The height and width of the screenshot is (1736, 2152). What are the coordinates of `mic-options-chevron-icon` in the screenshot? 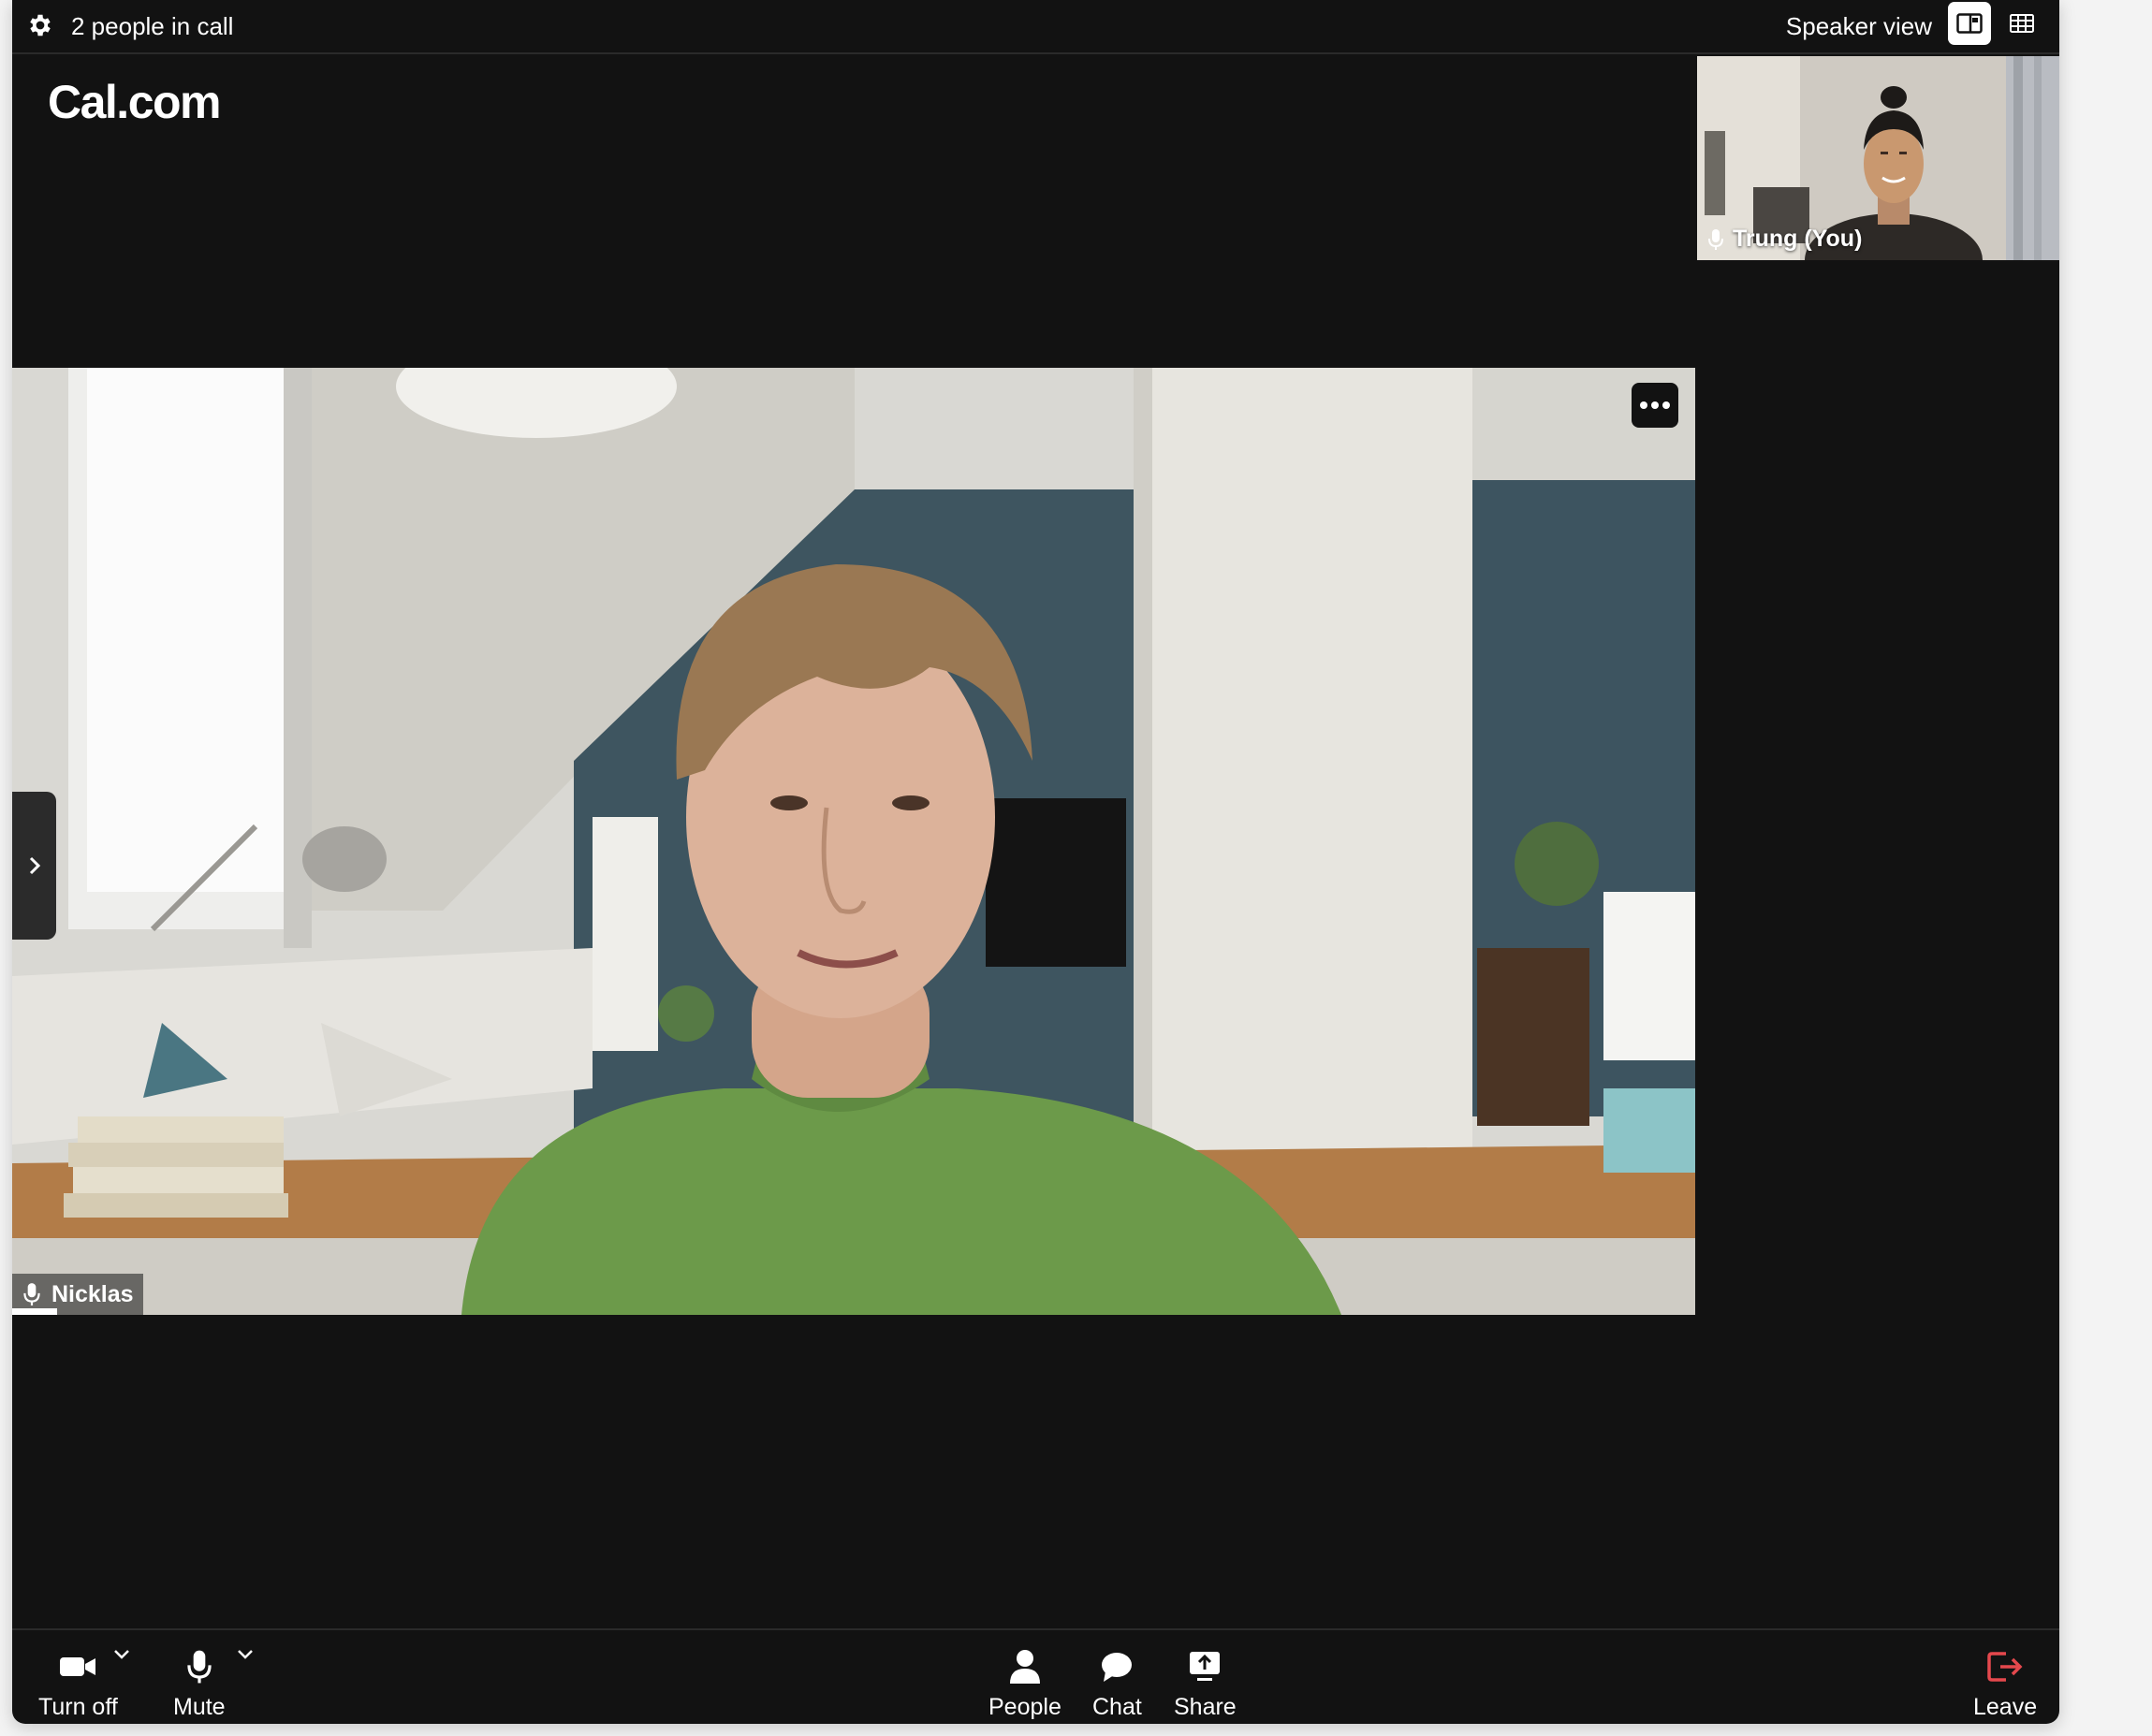 It's located at (245, 1654).